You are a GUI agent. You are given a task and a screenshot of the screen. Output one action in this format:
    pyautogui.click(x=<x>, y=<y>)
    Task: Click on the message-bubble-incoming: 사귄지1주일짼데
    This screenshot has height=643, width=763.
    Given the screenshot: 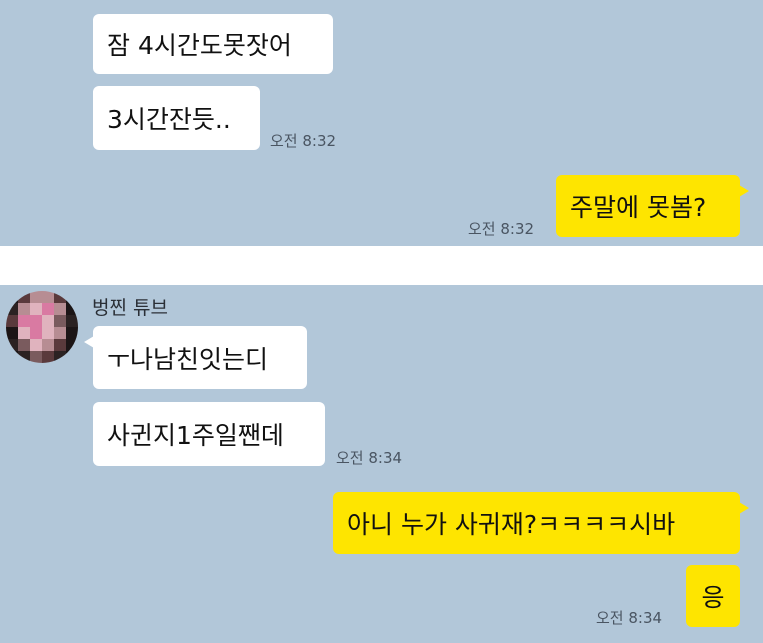 What is the action you would take?
    pyautogui.click(x=209, y=434)
    